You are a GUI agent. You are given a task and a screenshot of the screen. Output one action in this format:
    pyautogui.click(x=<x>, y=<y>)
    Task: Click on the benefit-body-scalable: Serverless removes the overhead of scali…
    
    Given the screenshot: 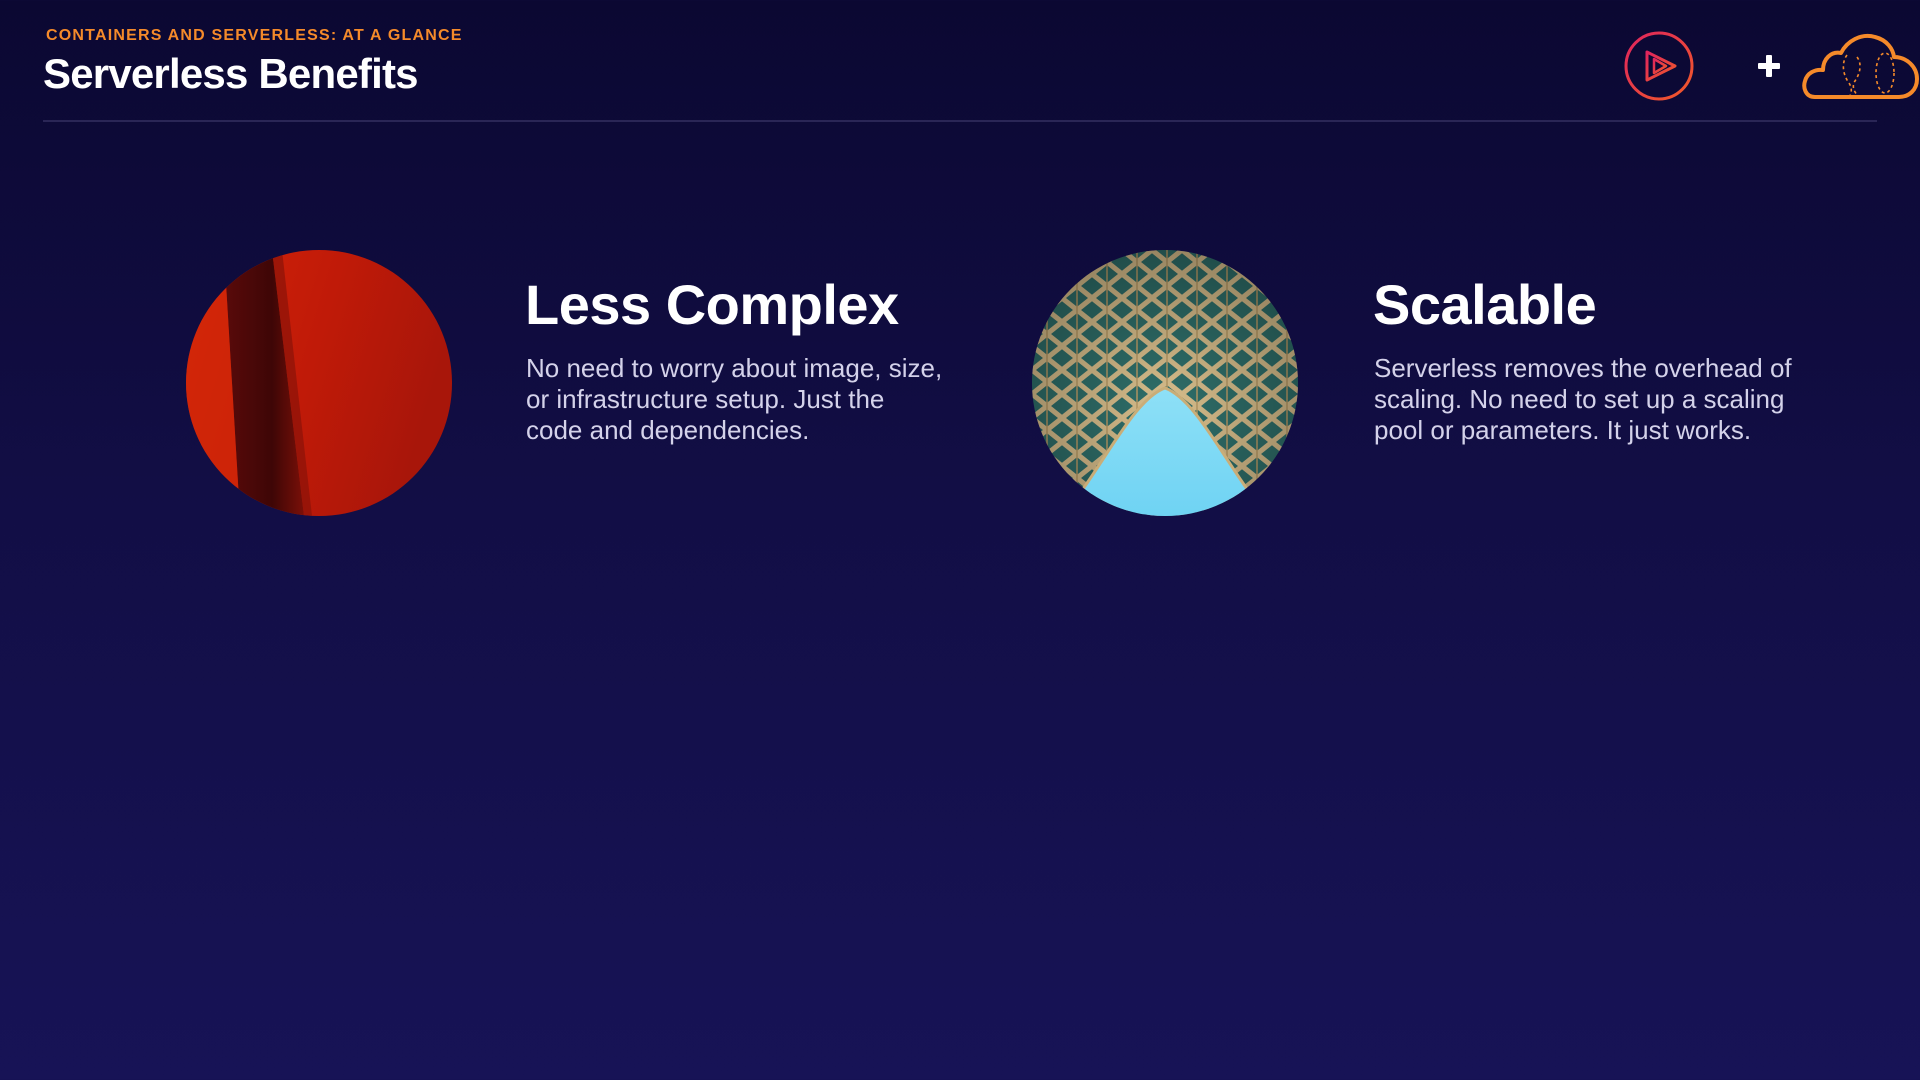 What is the action you would take?
    pyautogui.click(x=1583, y=399)
    